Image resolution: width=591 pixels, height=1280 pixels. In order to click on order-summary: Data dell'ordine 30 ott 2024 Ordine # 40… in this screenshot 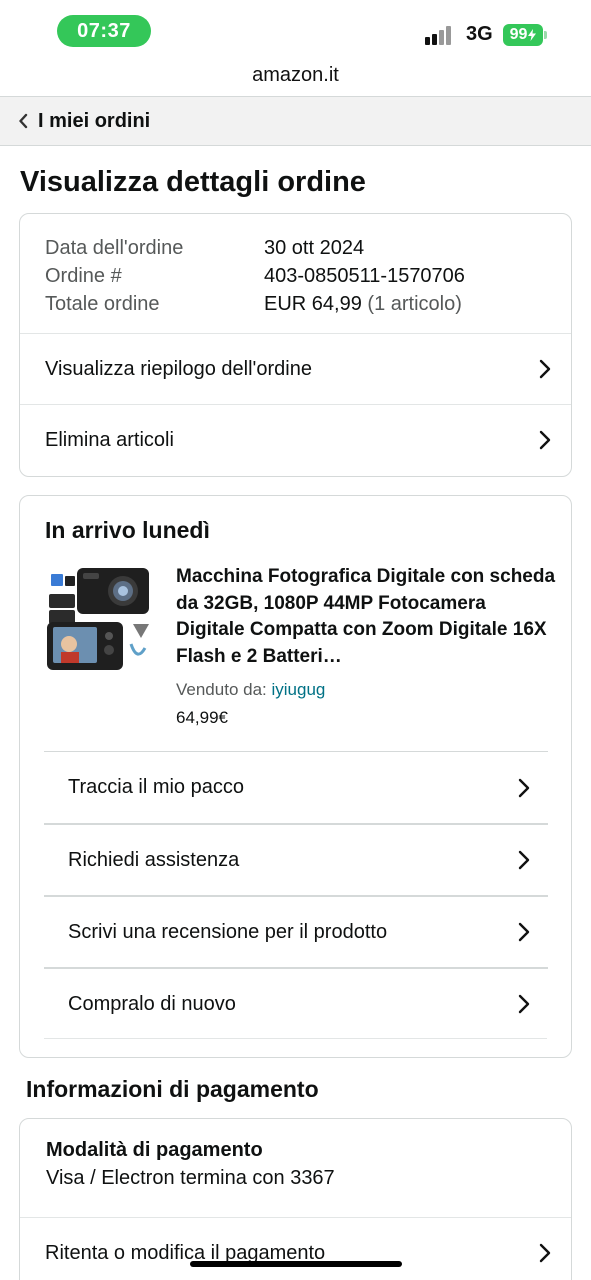, I will do `click(255, 276)`.